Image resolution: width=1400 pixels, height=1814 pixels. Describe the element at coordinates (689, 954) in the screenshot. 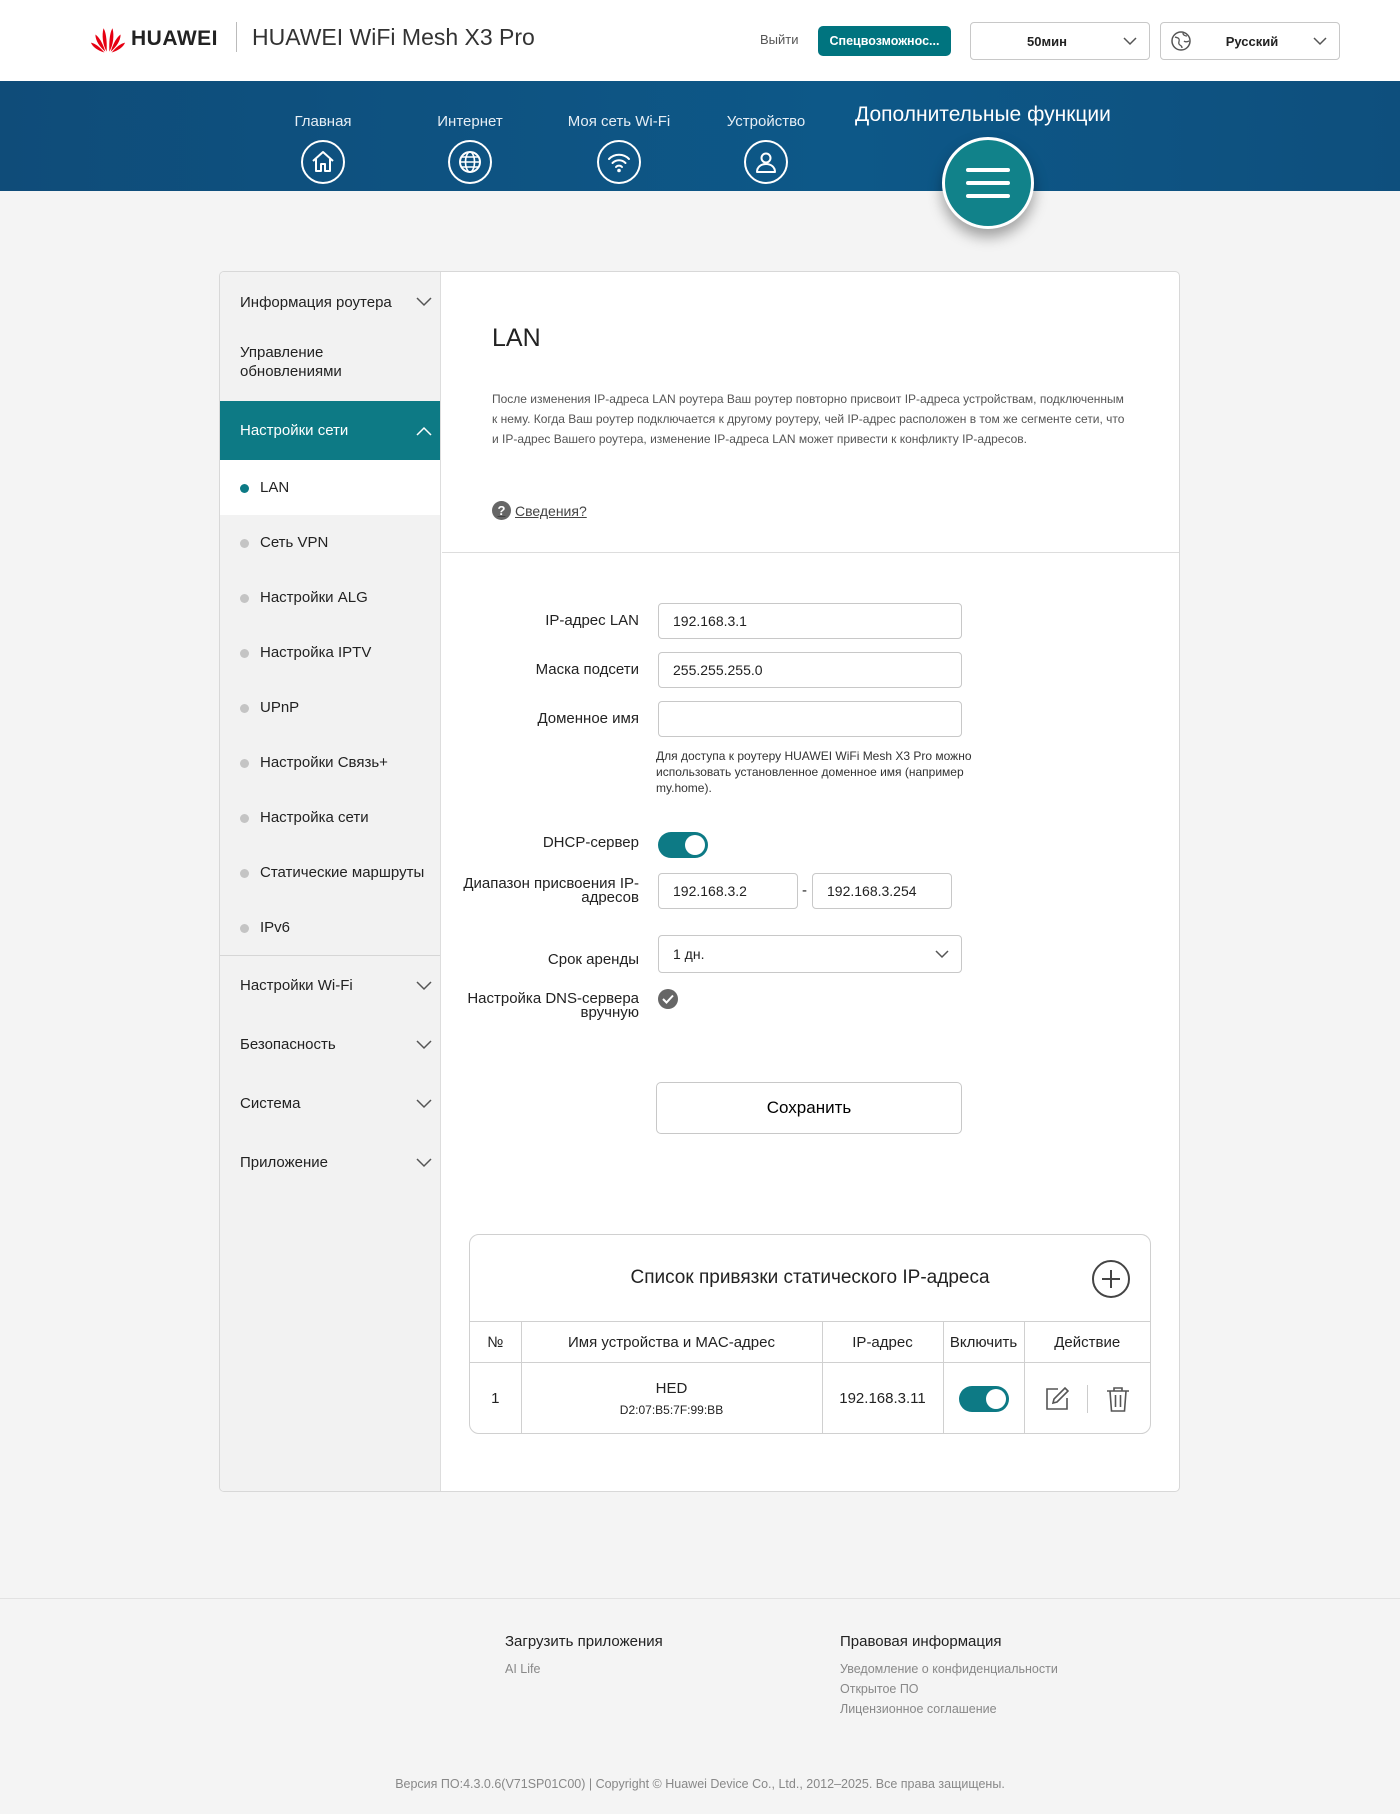

I see `lease-value: 1 дн.` at that location.